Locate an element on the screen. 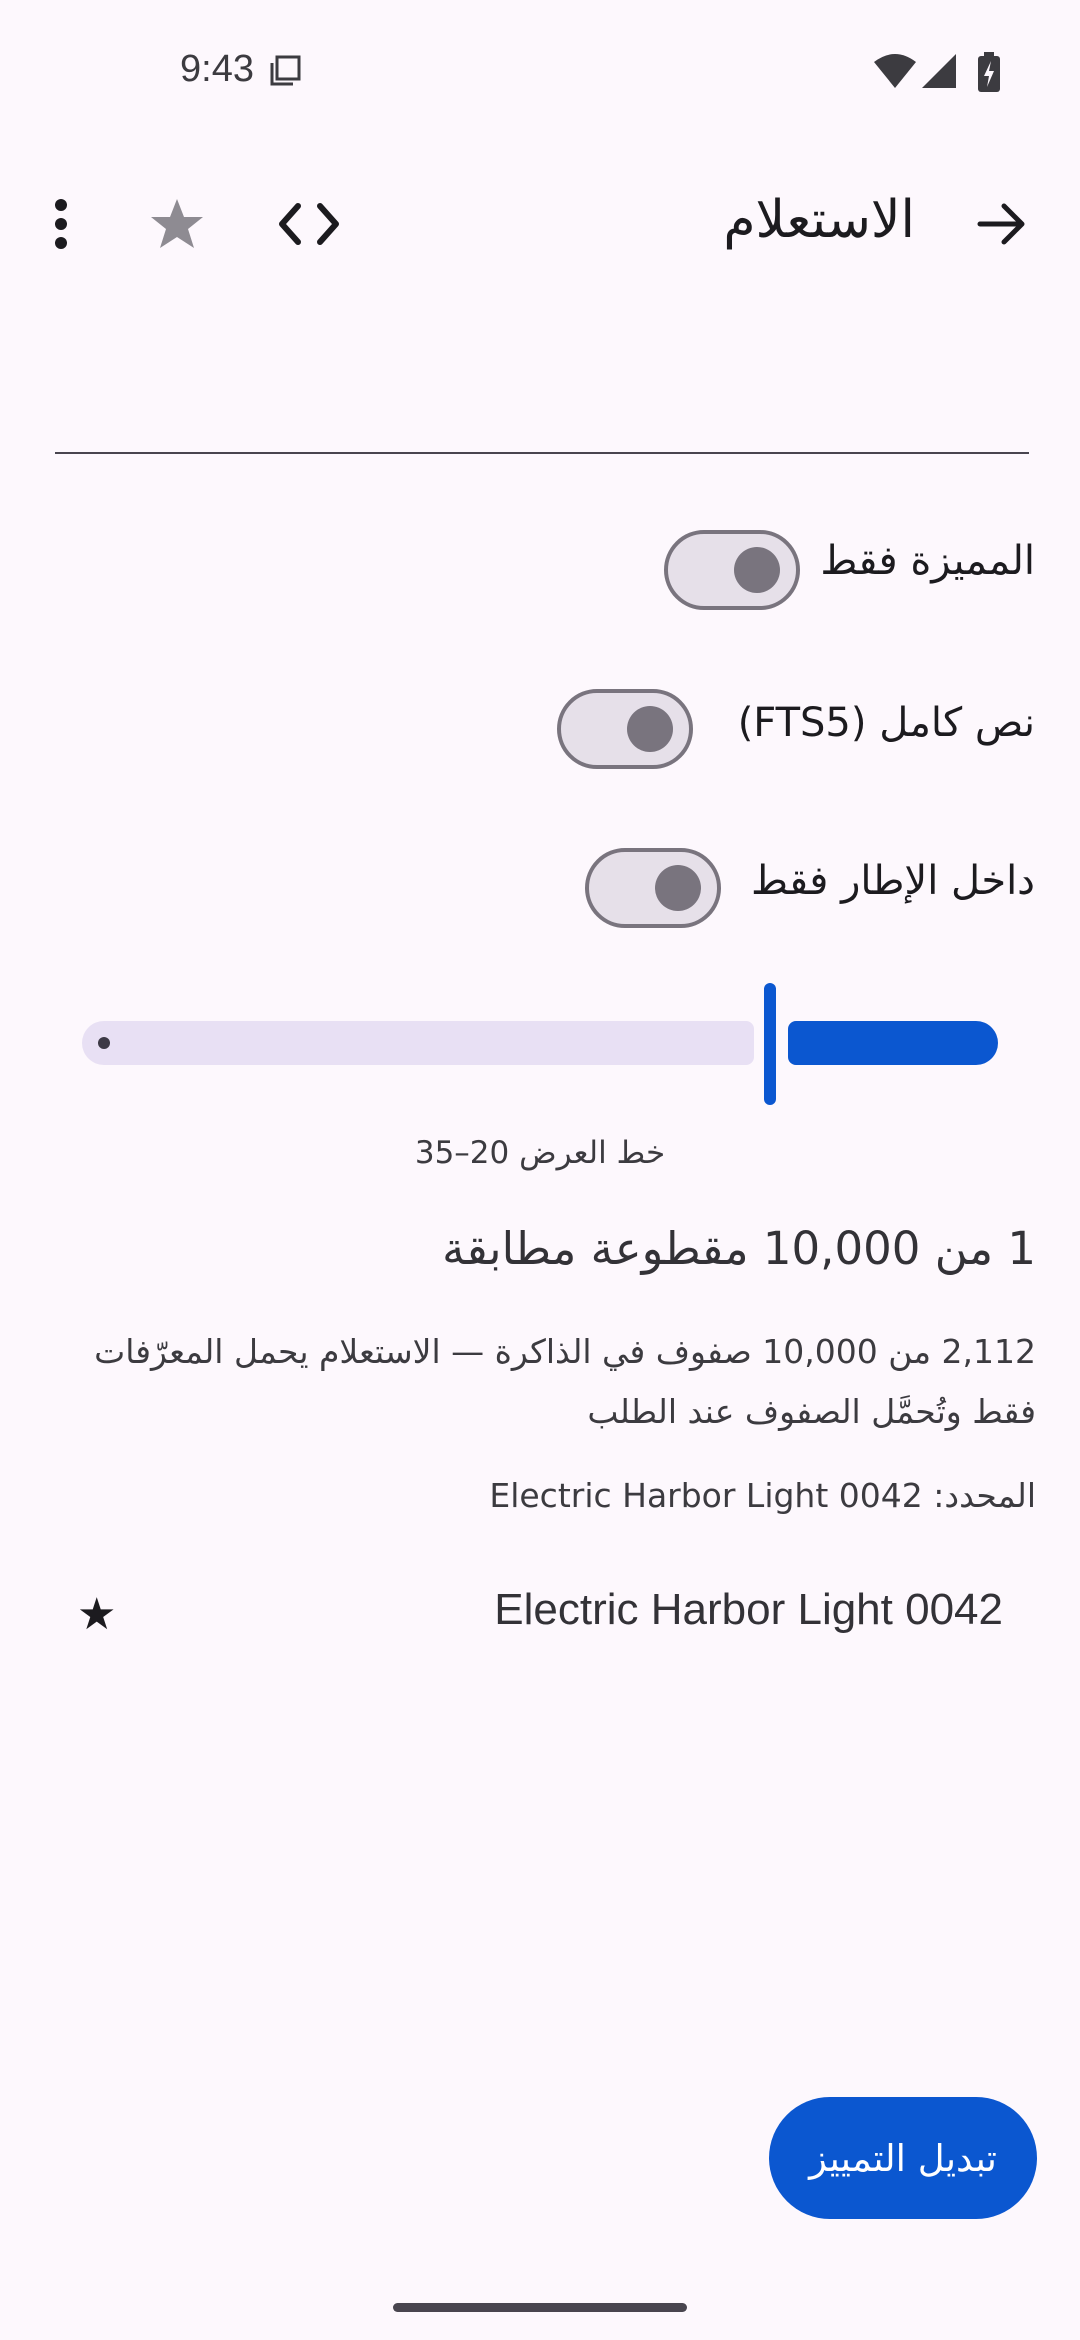 The image size is (1080, 2340). toggle-highlight-button: تبديل التمييز is located at coordinates (903, 2158).